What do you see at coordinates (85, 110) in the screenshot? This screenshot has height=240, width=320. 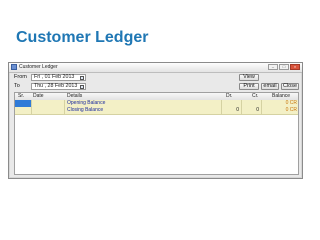 I see `row-details: Closing Balance` at bounding box center [85, 110].